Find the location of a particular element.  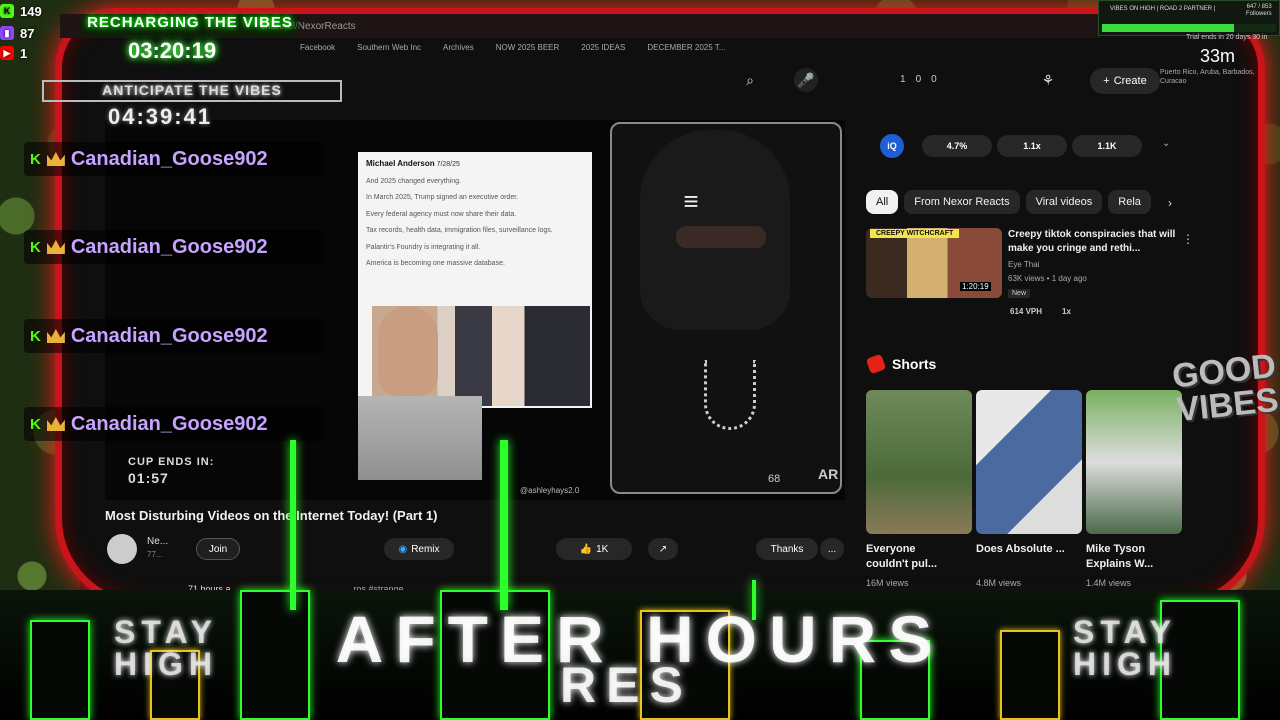

multiplier-badge: 1x is located at coordinates (1066, 311).